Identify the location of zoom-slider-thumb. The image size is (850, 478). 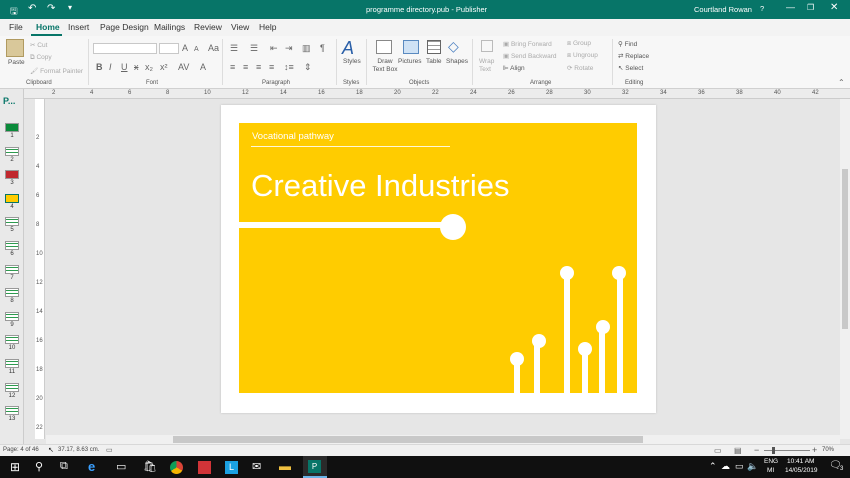
(773, 450).